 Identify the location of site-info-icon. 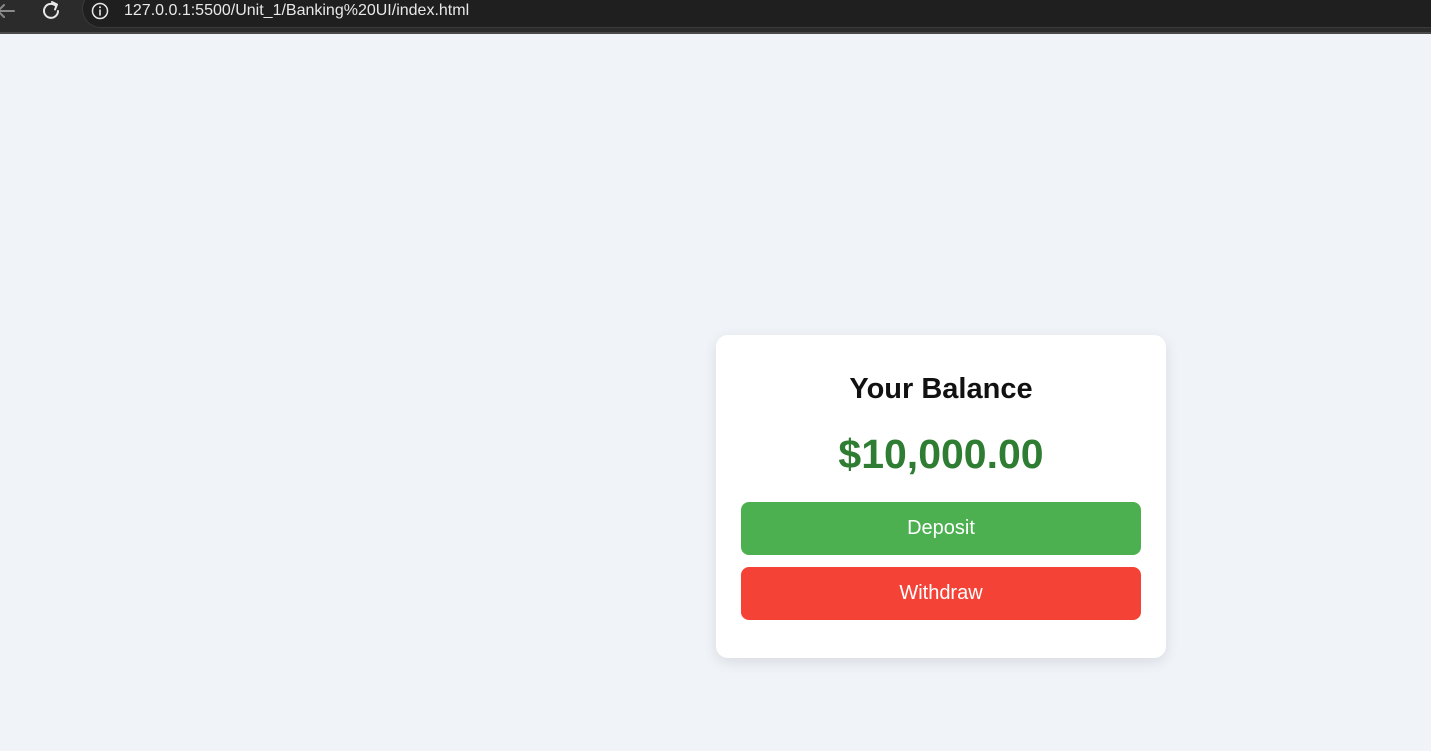
(100, 11).